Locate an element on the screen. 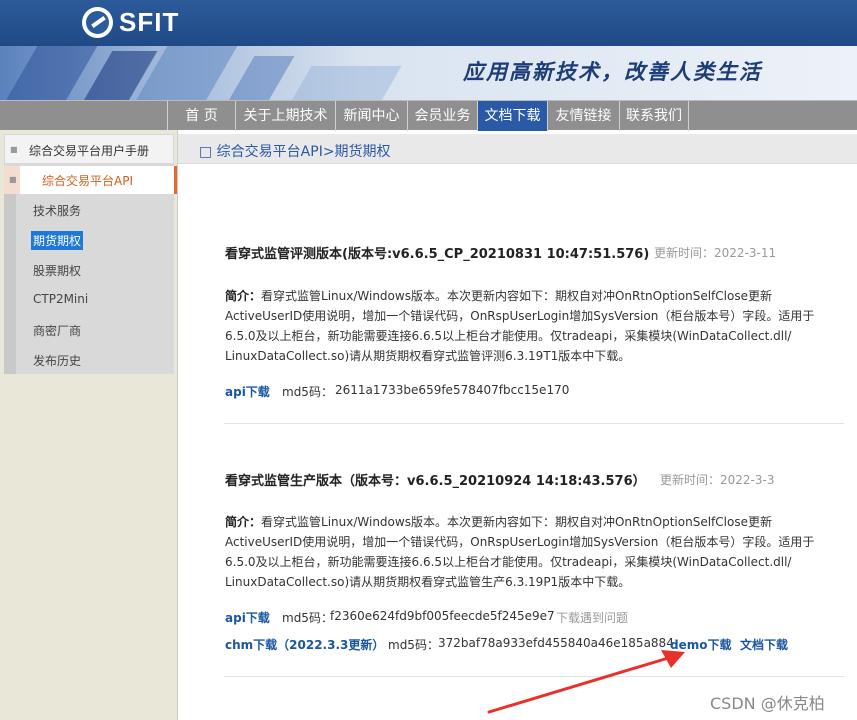  doc-download-link: 文档下载 is located at coordinates (764, 644).